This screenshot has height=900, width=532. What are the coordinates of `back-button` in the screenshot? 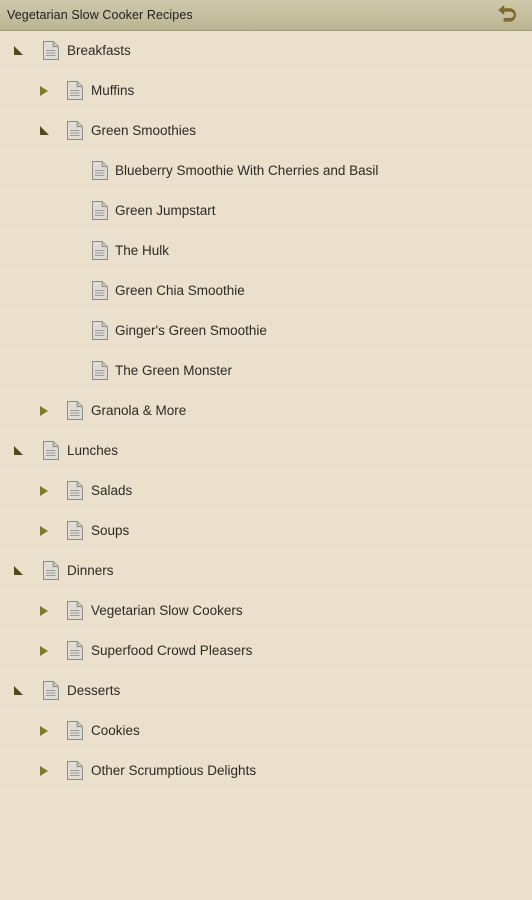 It's located at (509, 15).